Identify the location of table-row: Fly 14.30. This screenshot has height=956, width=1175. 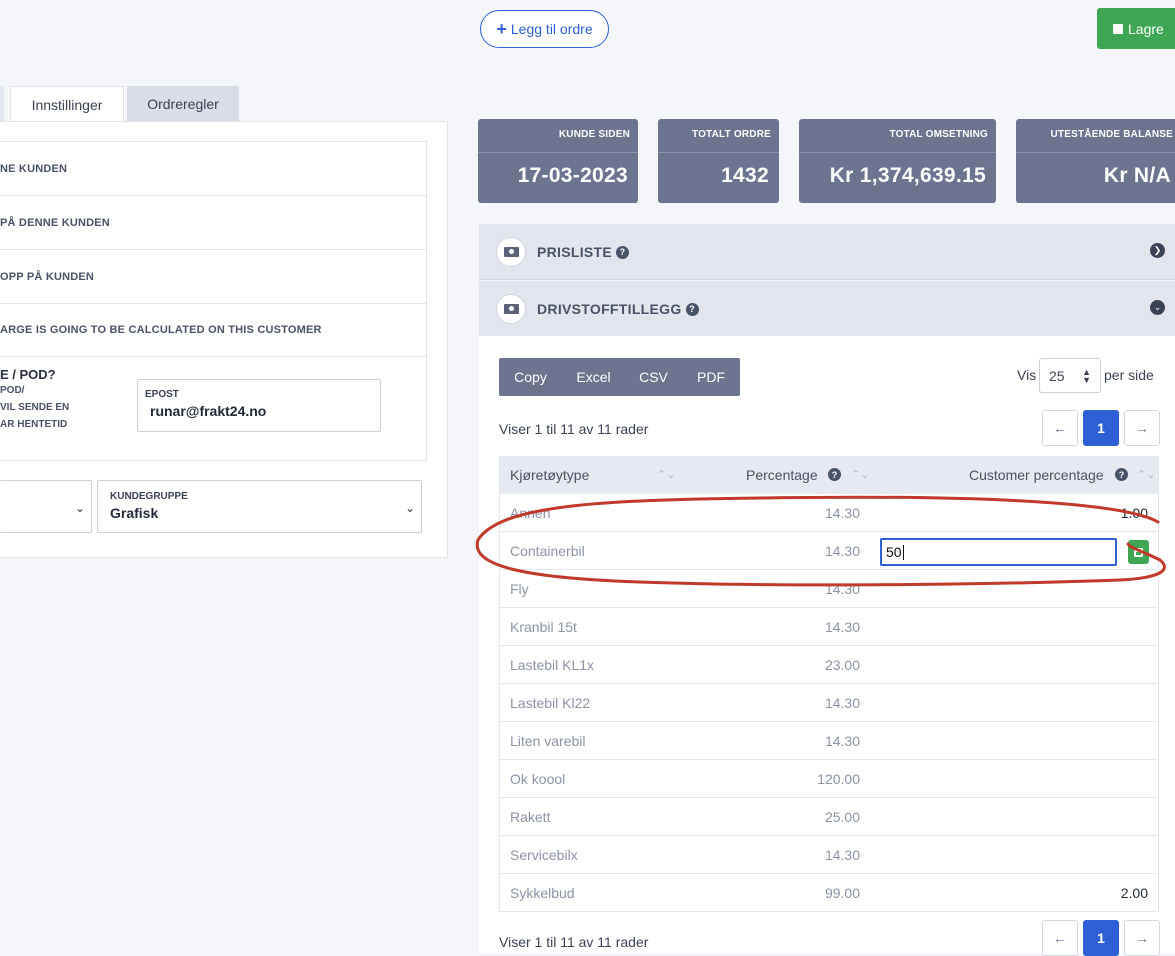
(829, 589).